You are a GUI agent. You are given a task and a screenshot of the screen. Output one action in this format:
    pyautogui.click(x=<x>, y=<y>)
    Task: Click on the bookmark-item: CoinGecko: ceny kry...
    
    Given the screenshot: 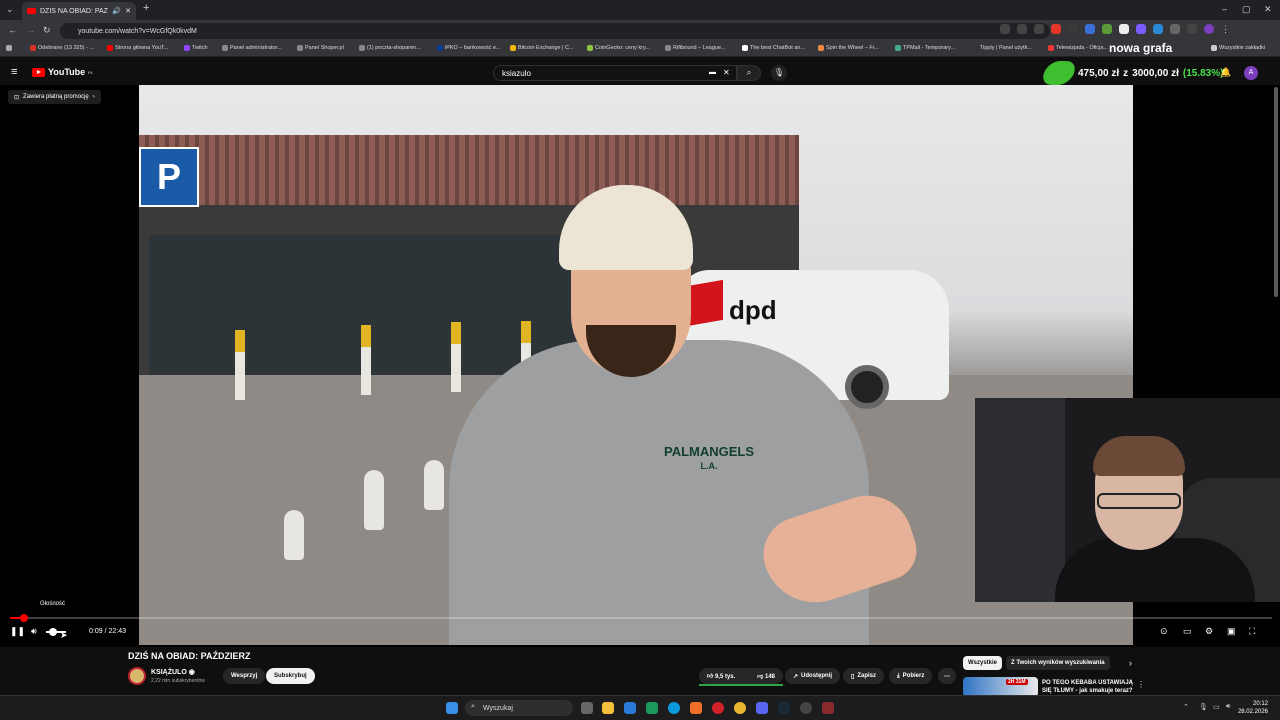 What is the action you would take?
    pyautogui.click(x=618, y=48)
    